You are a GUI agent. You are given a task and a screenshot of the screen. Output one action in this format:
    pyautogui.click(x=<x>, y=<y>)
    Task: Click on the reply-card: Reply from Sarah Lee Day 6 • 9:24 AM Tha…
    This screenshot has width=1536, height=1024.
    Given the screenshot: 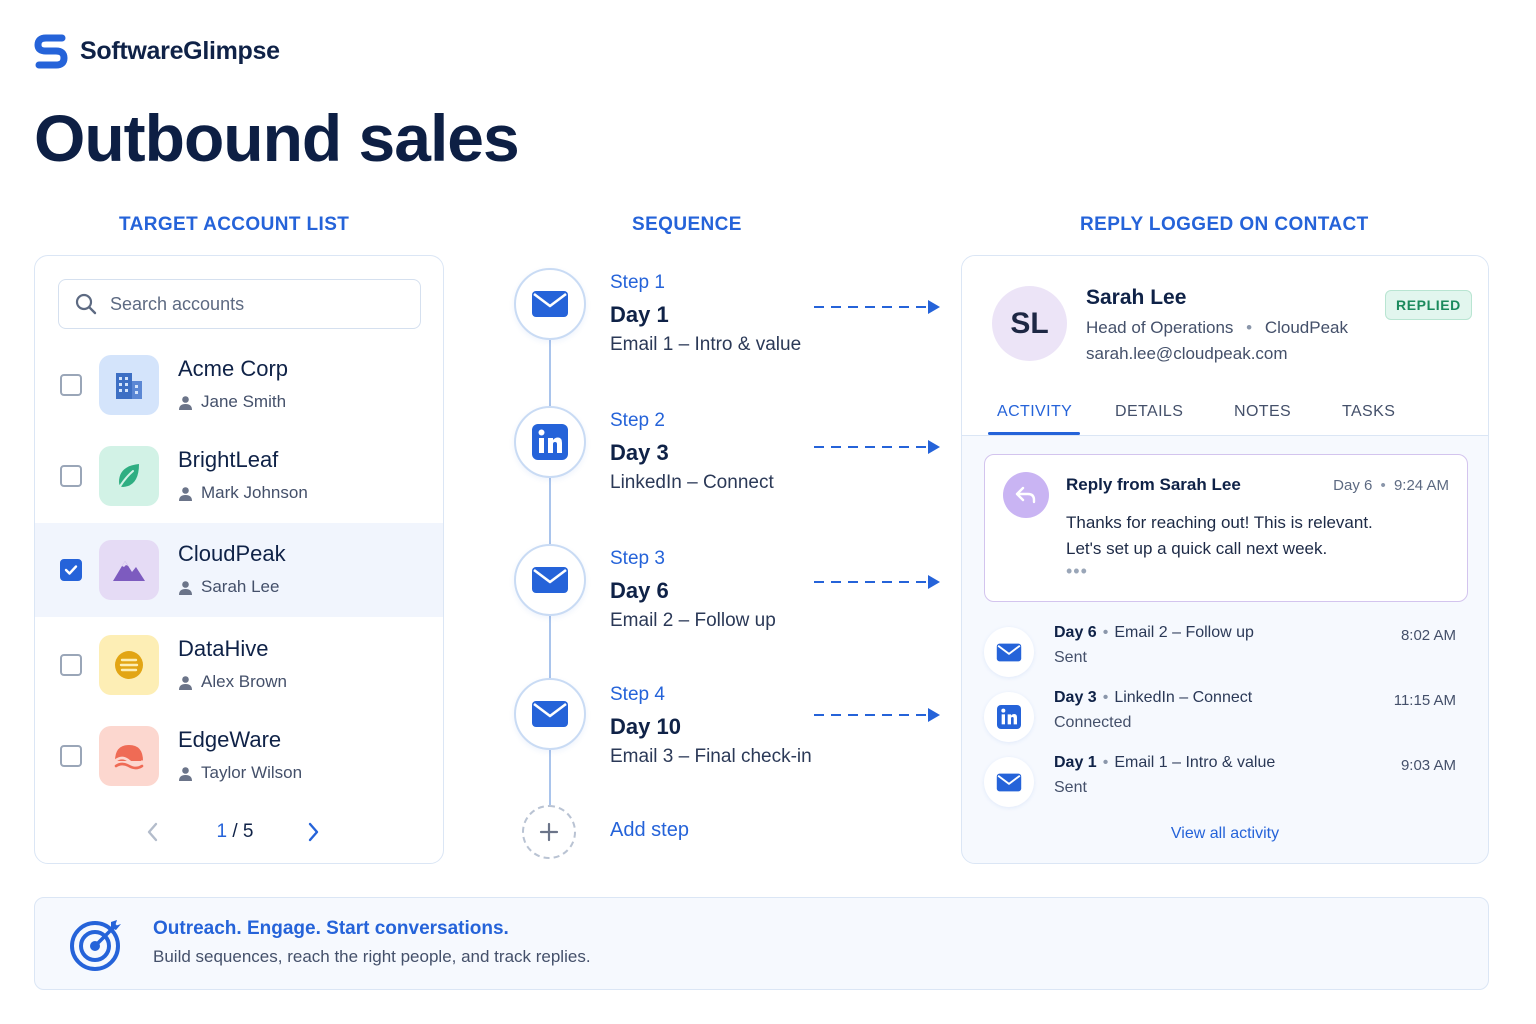 What is the action you would take?
    pyautogui.click(x=1226, y=528)
    